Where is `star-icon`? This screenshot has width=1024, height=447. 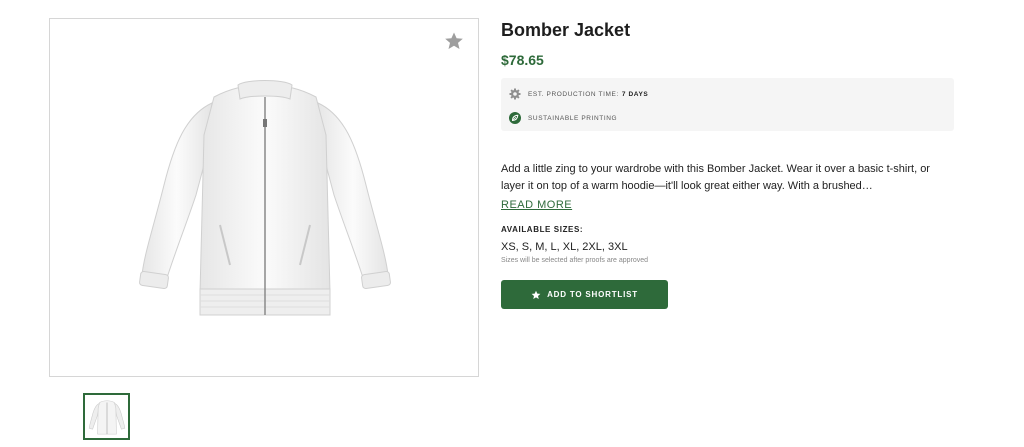 star-icon is located at coordinates (536, 294).